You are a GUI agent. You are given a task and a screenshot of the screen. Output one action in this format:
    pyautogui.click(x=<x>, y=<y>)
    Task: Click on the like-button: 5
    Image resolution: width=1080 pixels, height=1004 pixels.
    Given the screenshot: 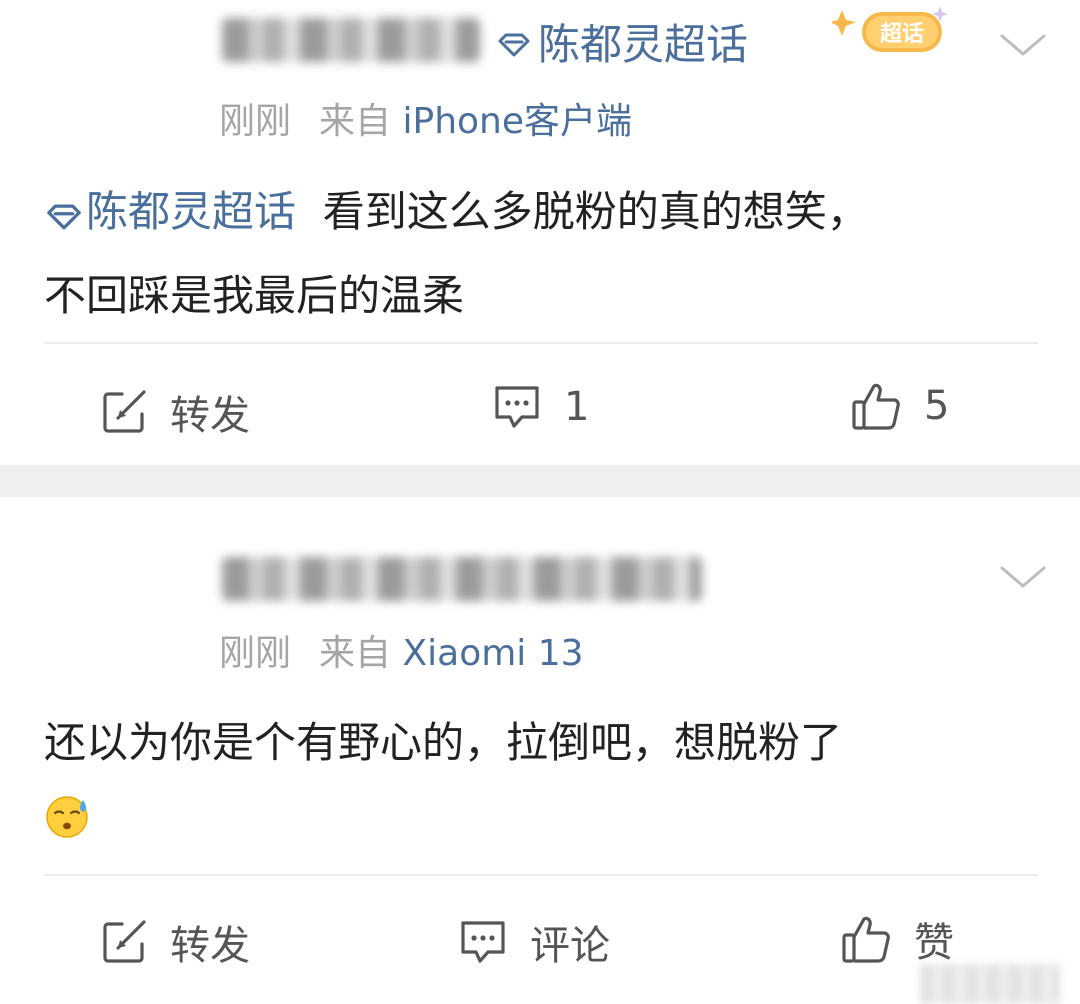 What is the action you would take?
    pyautogui.click(x=899, y=406)
    